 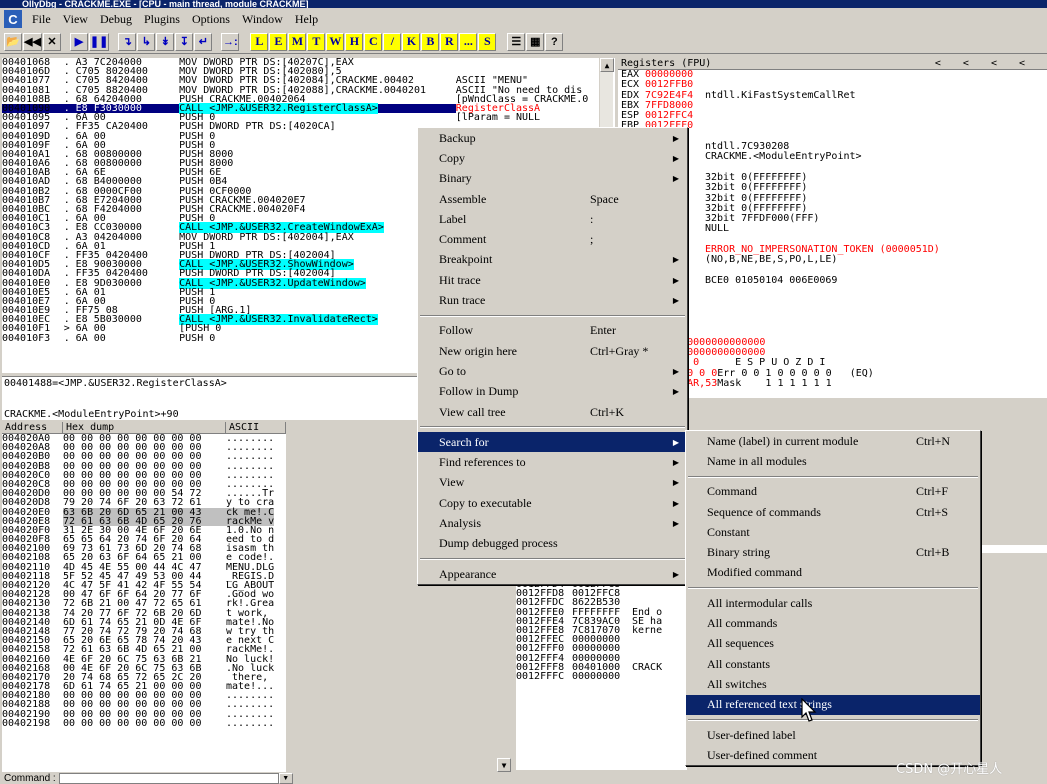 I want to click on menu-item-assemble: Assemble Space, so click(x=552, y=199).